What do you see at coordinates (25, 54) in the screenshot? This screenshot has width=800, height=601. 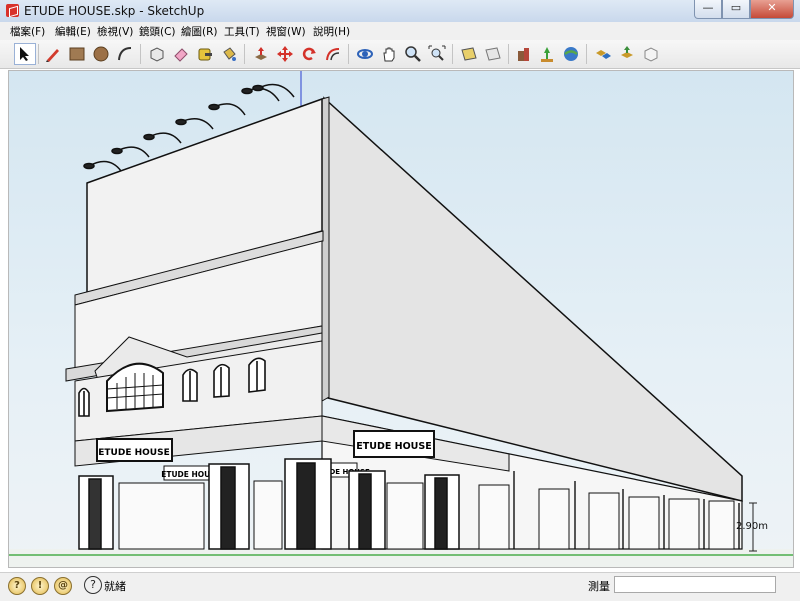 I see `select-icon` at bounding box center [25, 54].